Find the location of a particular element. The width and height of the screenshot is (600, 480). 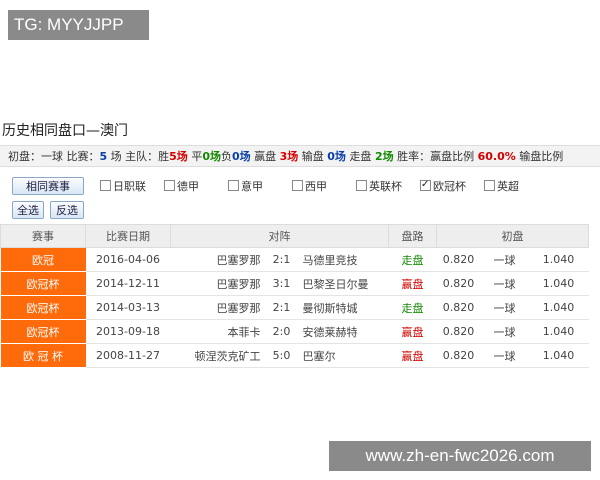

push-count: 2场 is located at coordinates (384, 156).